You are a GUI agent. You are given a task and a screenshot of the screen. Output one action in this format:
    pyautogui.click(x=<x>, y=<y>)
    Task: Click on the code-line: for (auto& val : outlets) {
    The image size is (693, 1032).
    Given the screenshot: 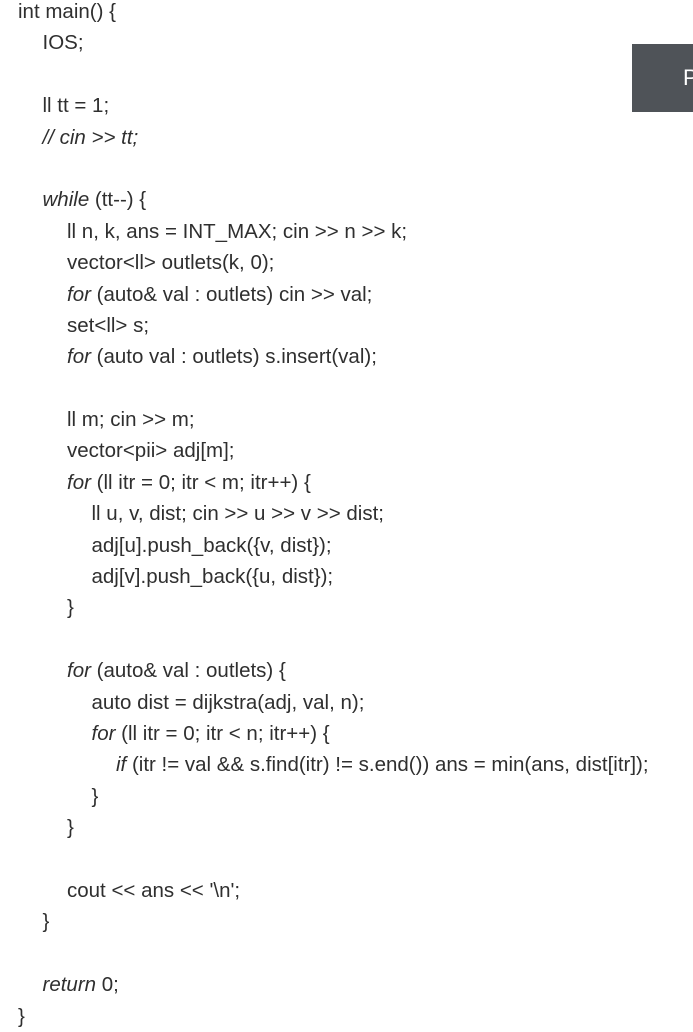 What is the action you would take?
    pyautogui.click(x=355, y=670)
    